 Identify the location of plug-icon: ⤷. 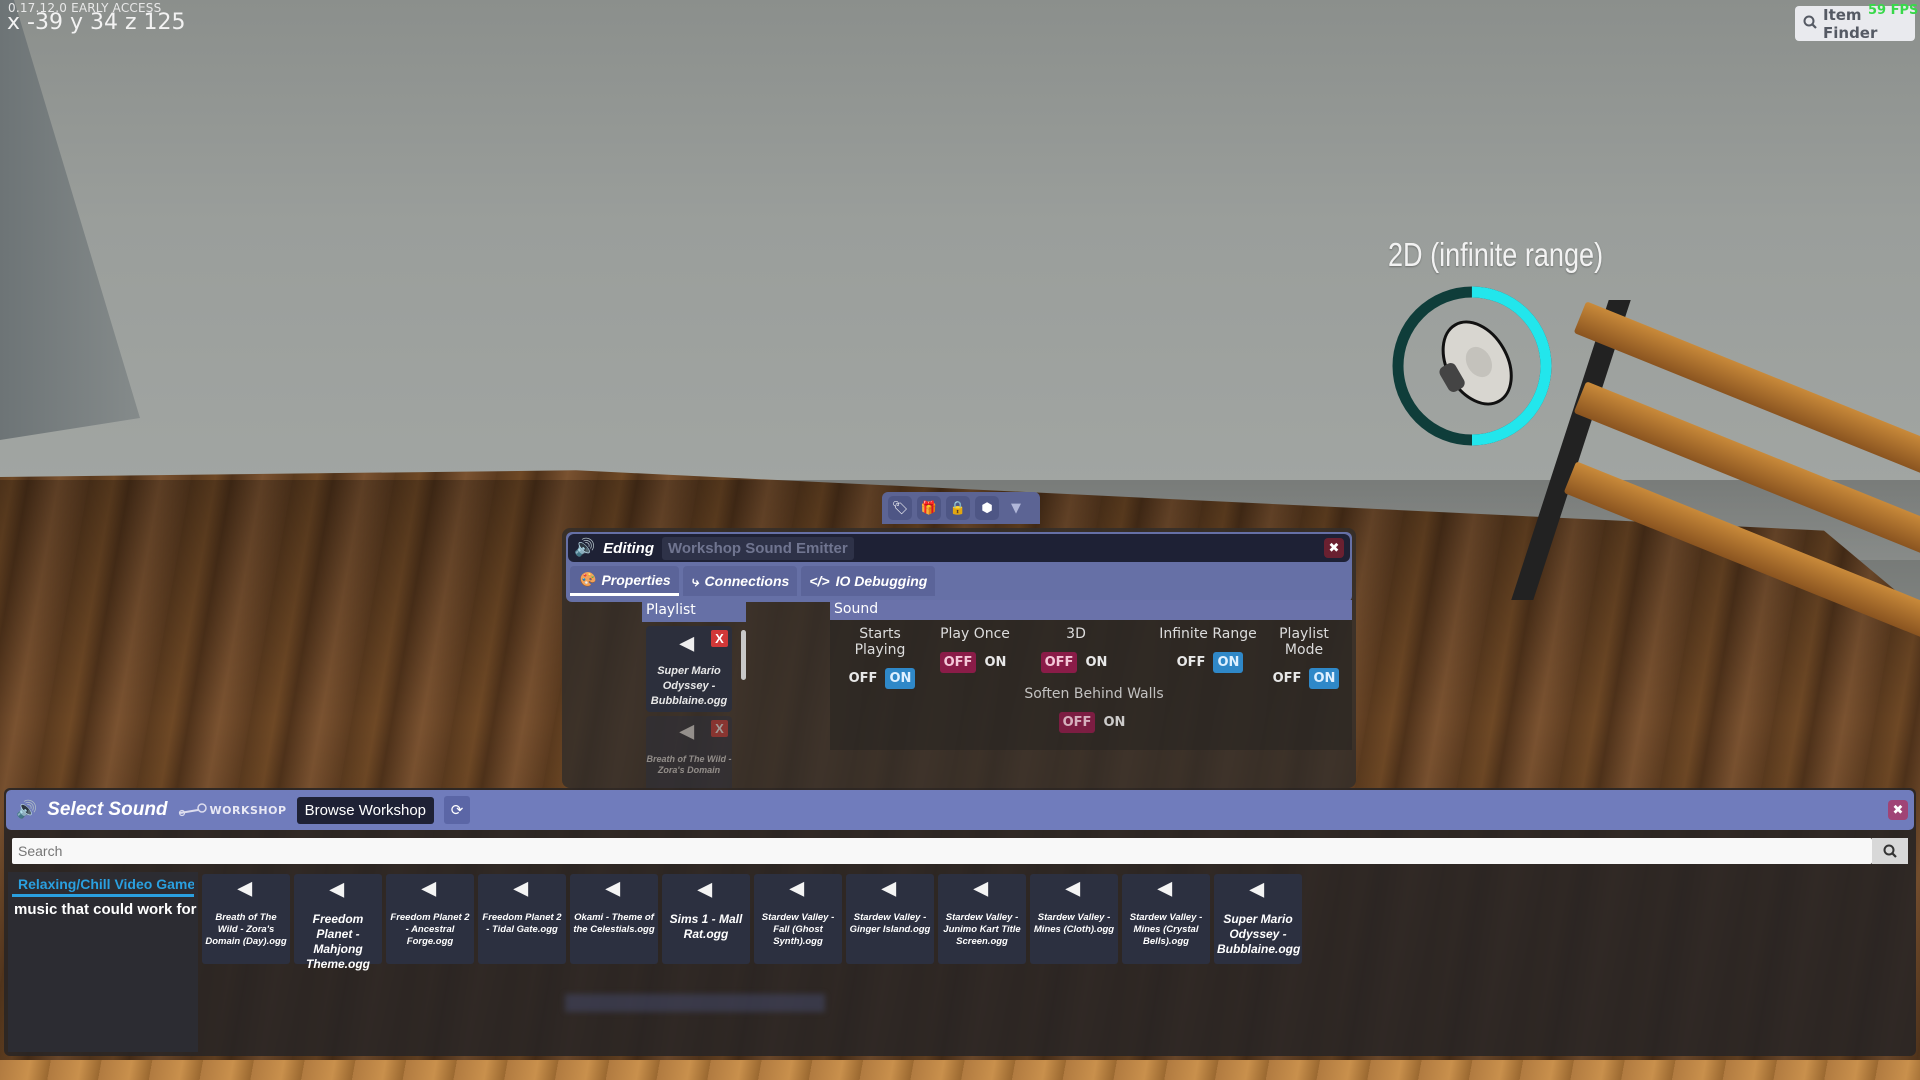
(694, 580).